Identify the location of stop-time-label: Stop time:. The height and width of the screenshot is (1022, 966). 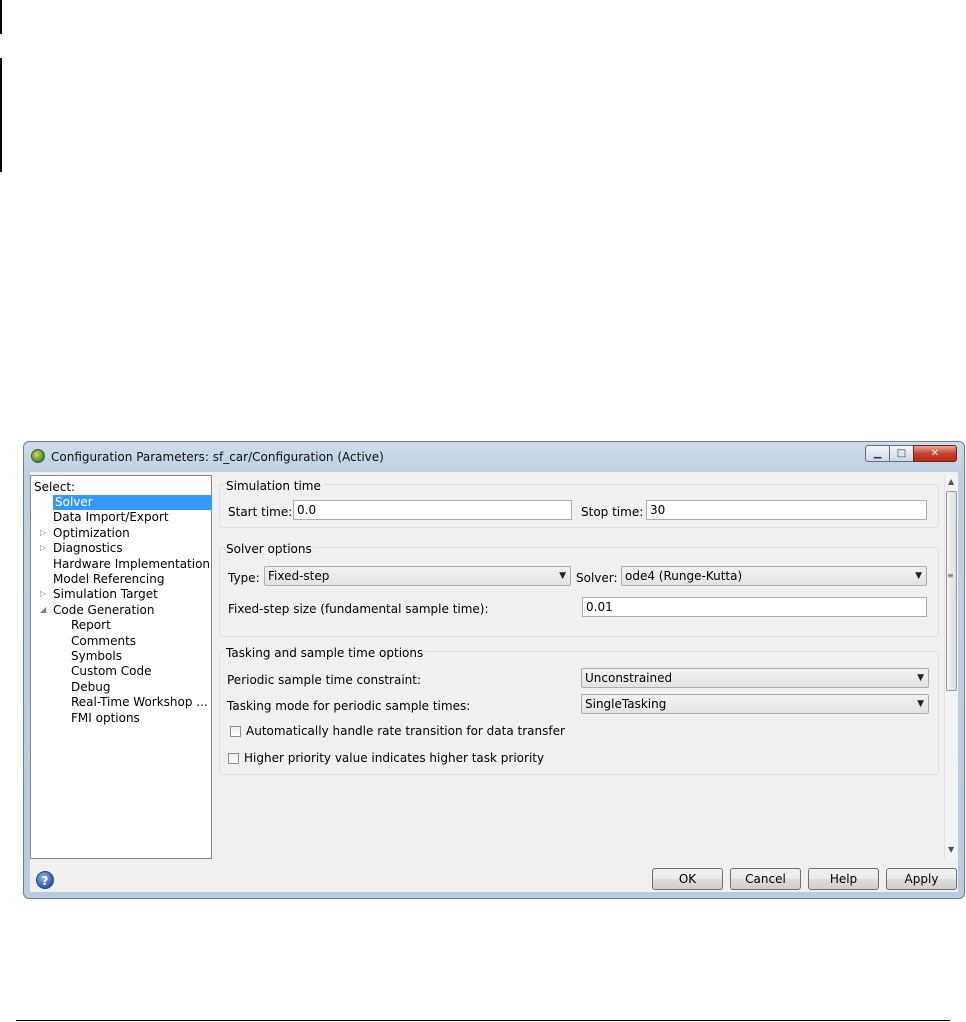
(612, 512).